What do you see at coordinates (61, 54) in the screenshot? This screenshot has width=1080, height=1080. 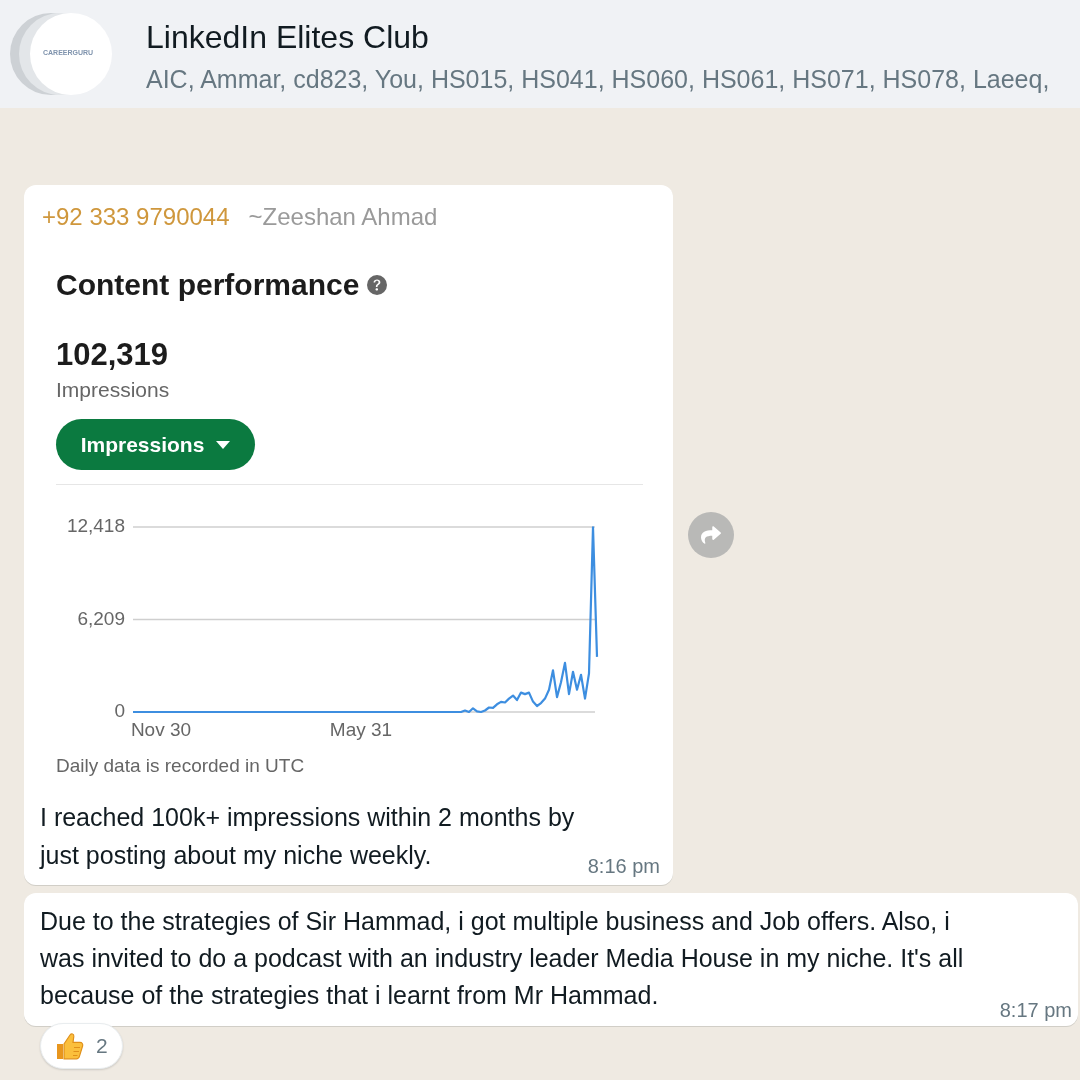 I see `group-avatar` at bounding box center [61, 54].